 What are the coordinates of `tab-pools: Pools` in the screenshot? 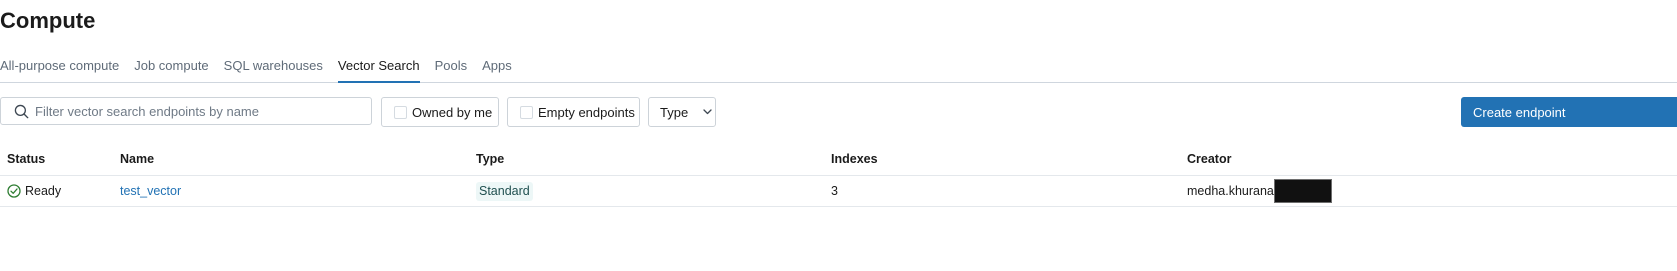 It's located at (451, 69).